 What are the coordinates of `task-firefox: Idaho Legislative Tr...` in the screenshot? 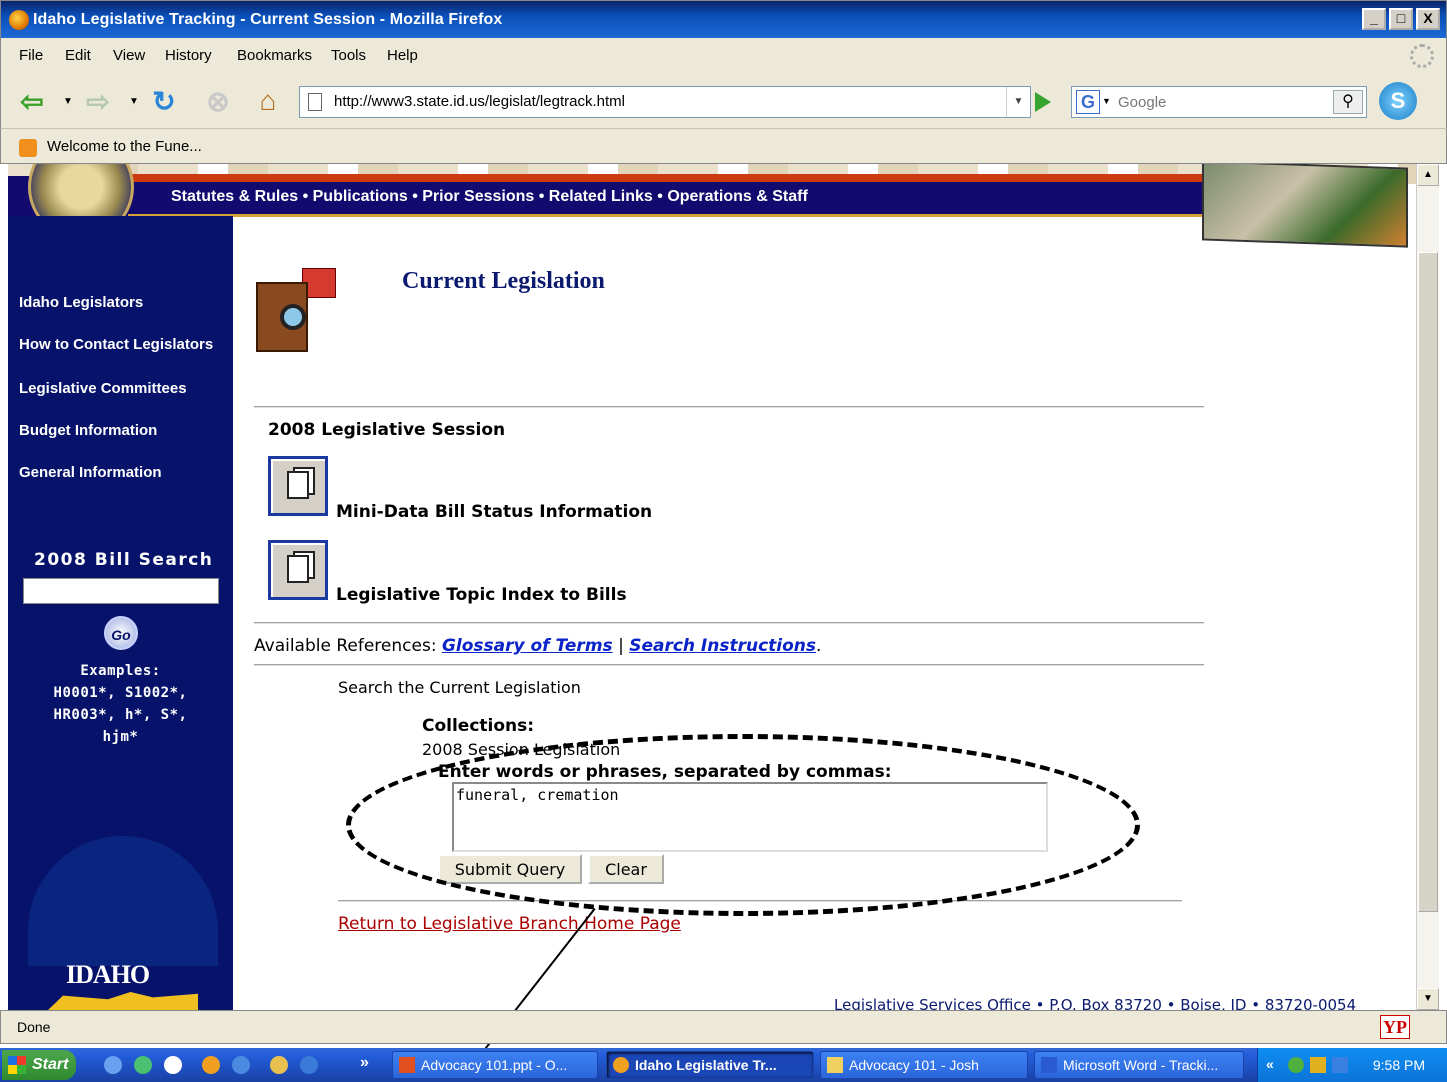 It's located at (710, 1065).